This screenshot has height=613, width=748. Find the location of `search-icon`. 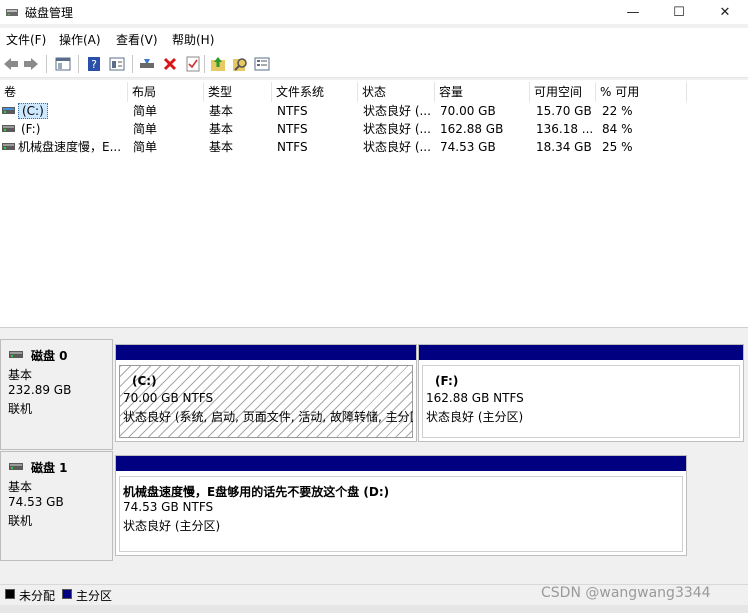

search-icon is located at coordinates (240, 64).